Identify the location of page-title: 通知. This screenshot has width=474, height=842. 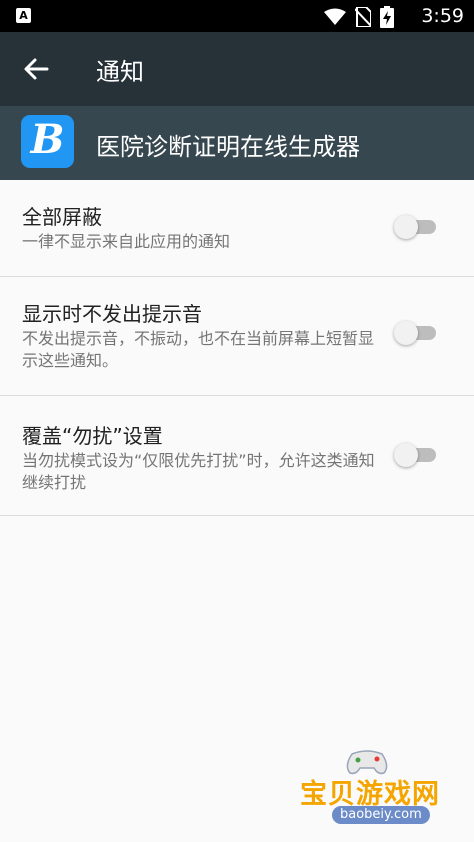
(120, 72).